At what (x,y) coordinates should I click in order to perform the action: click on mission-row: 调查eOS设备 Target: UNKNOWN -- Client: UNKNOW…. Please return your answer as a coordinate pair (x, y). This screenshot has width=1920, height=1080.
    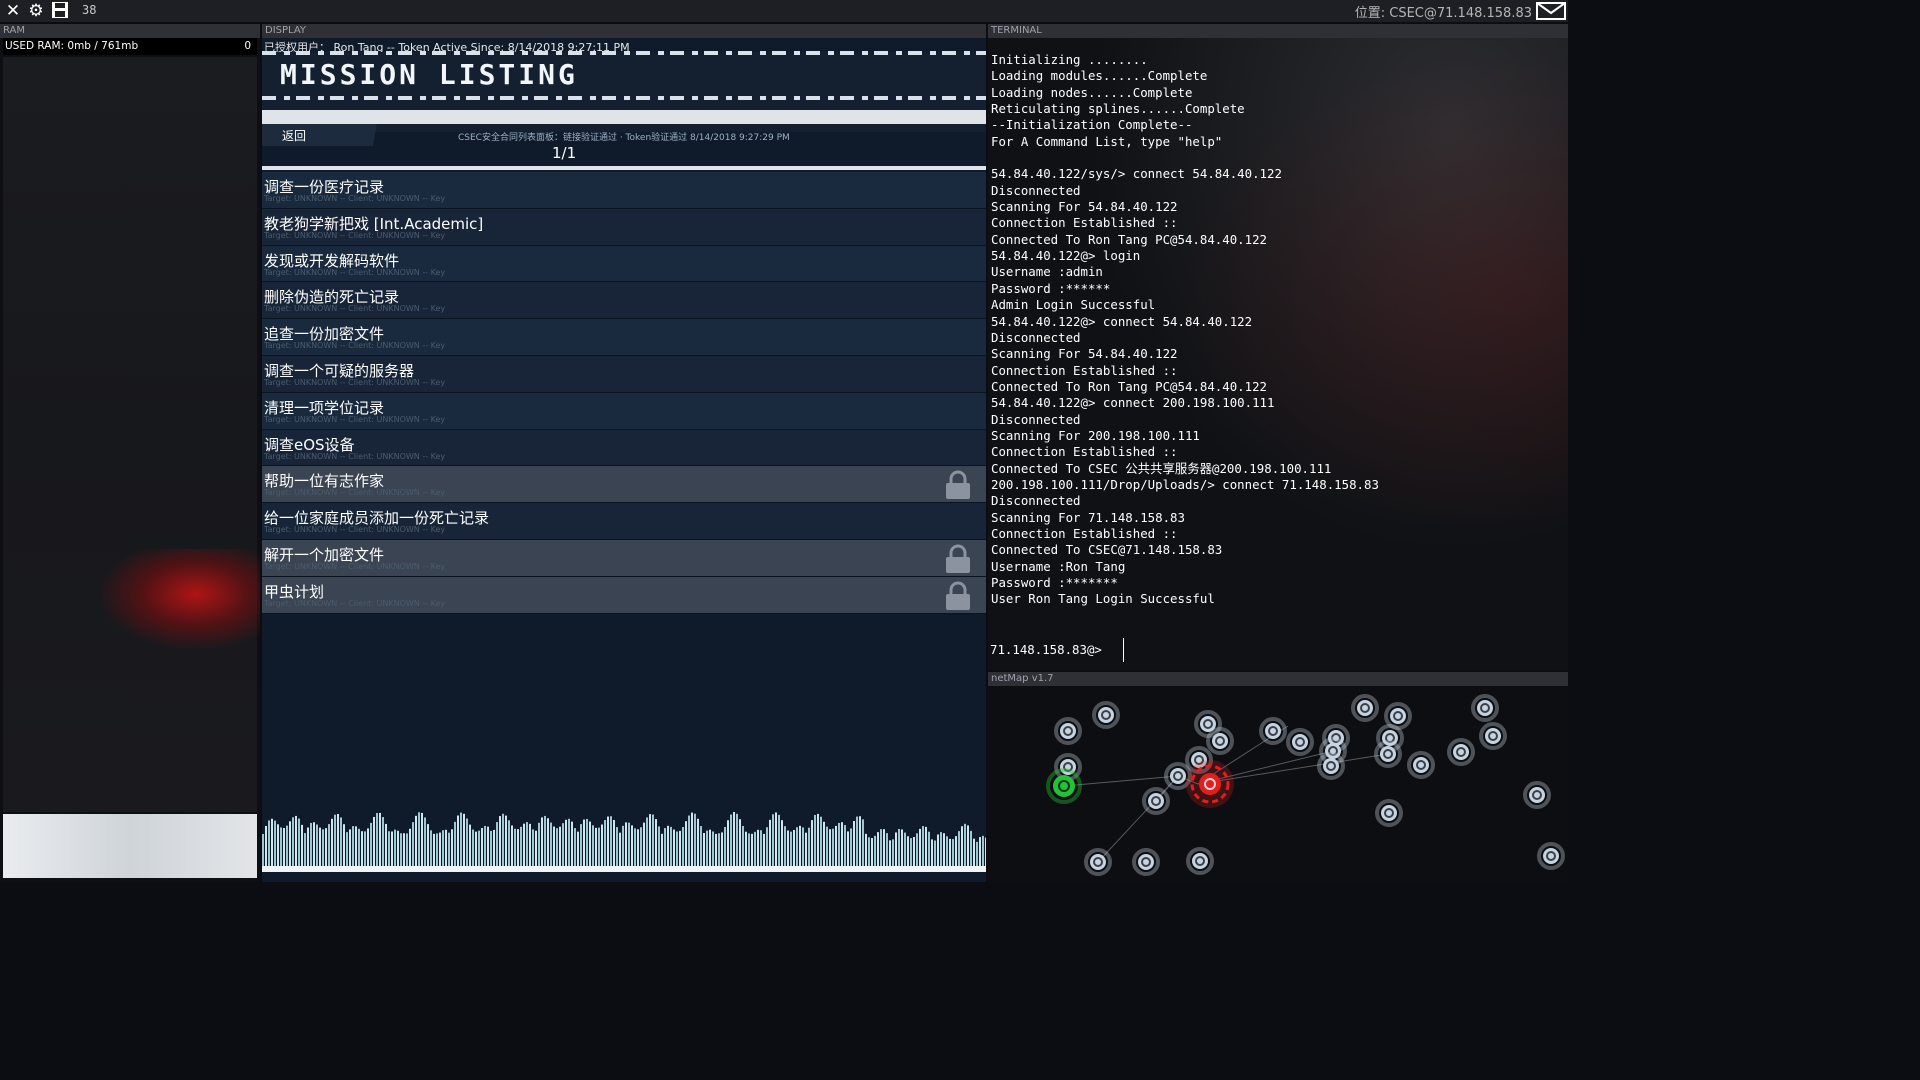
    Looking at the image, I should click on (624, 448).